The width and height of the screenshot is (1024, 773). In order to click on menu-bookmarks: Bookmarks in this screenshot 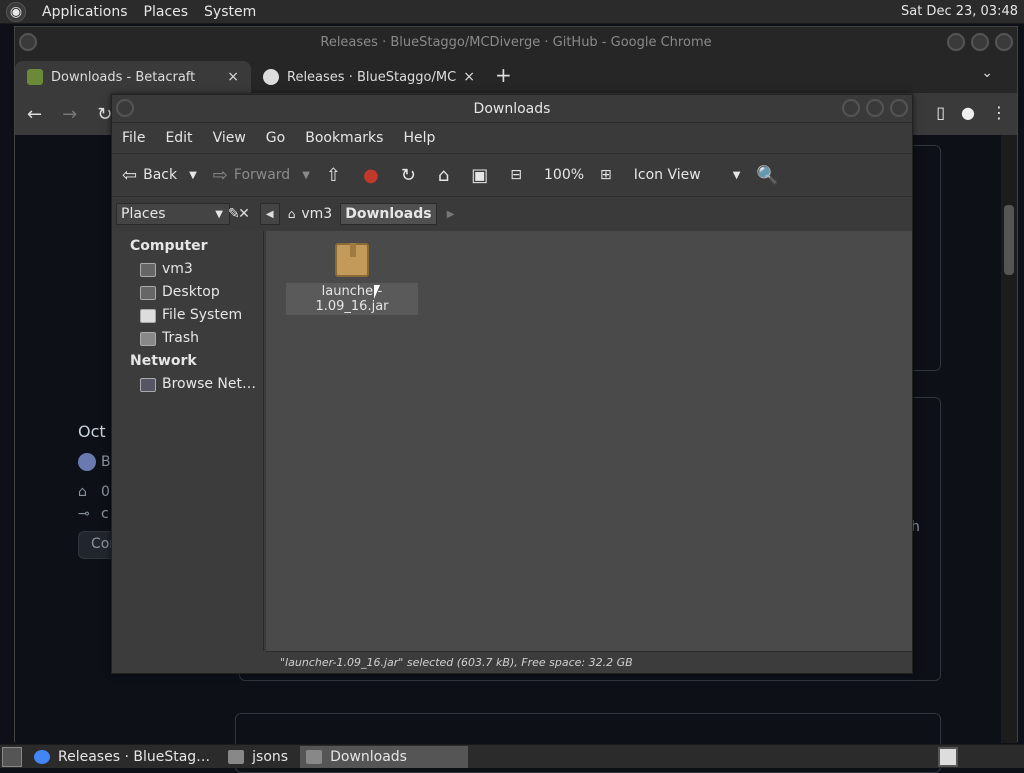, I will do `click(344, 138)`.